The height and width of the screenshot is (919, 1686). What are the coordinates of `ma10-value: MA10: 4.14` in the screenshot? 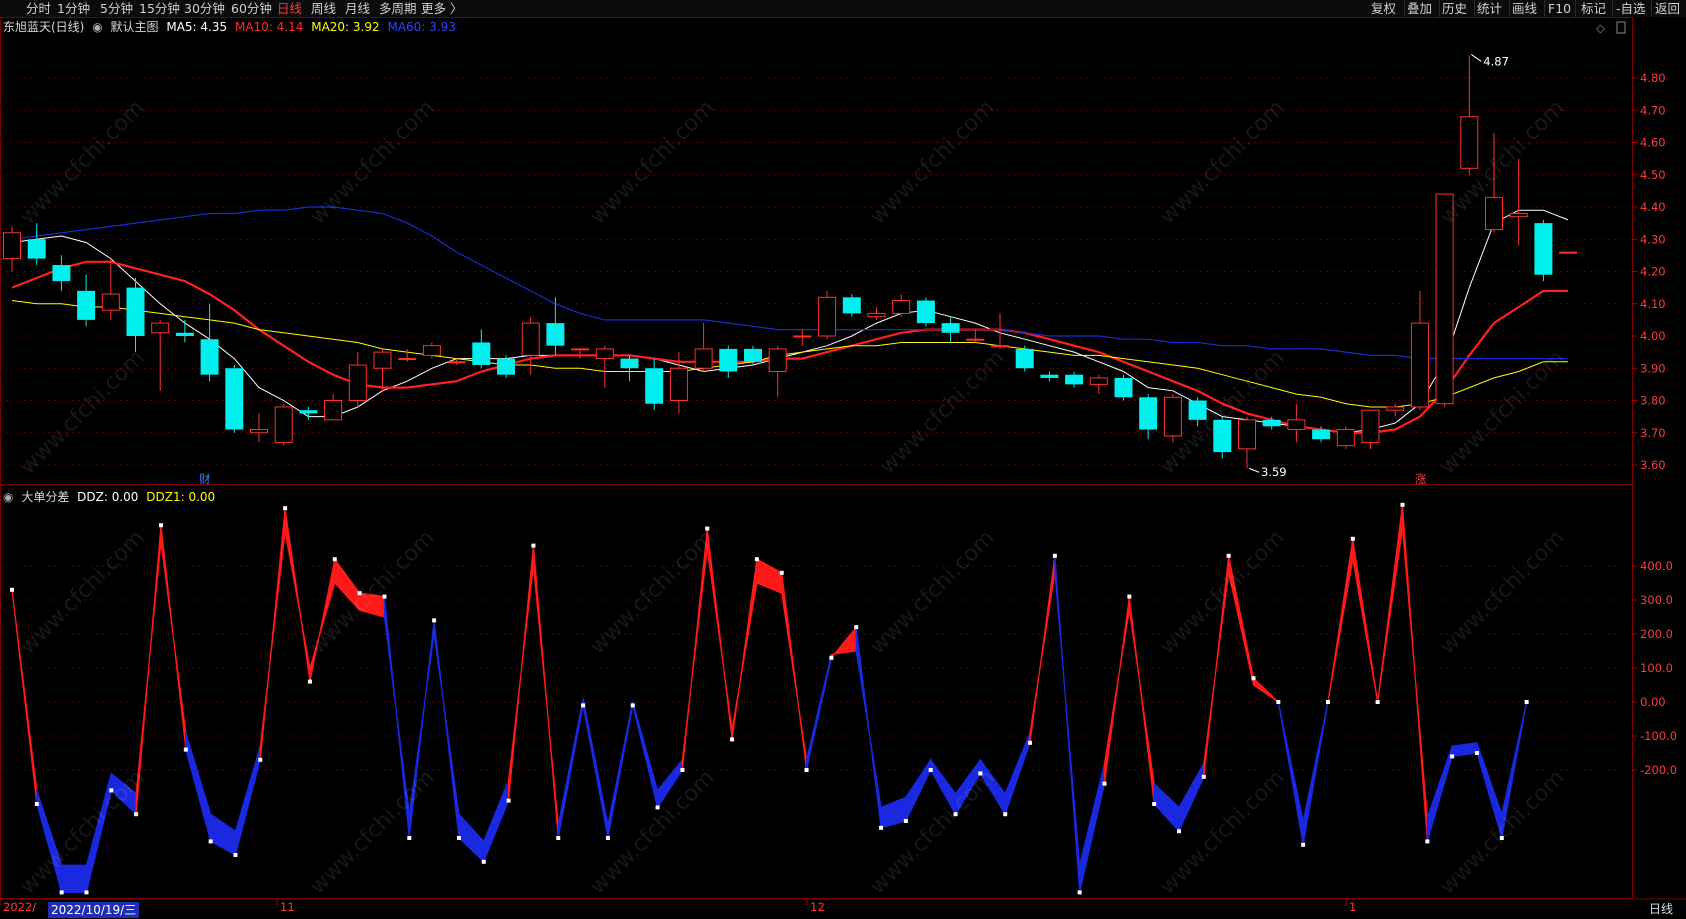 It's located at (269, 27).